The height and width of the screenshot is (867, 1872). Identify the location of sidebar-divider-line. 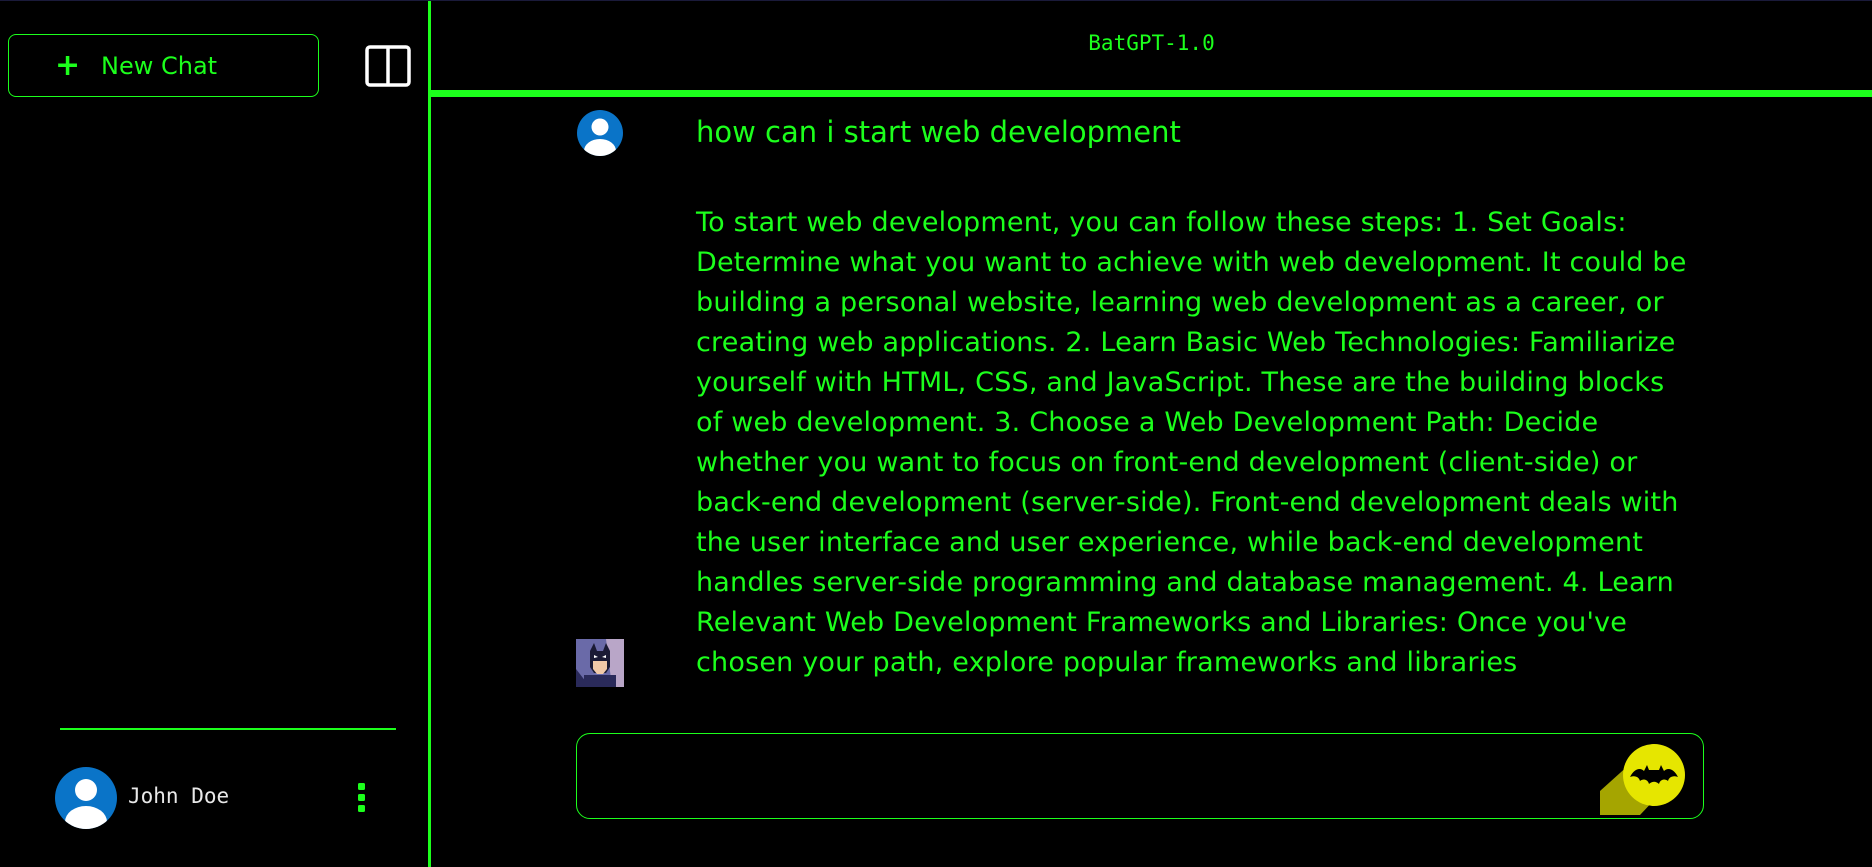
(228, 729).